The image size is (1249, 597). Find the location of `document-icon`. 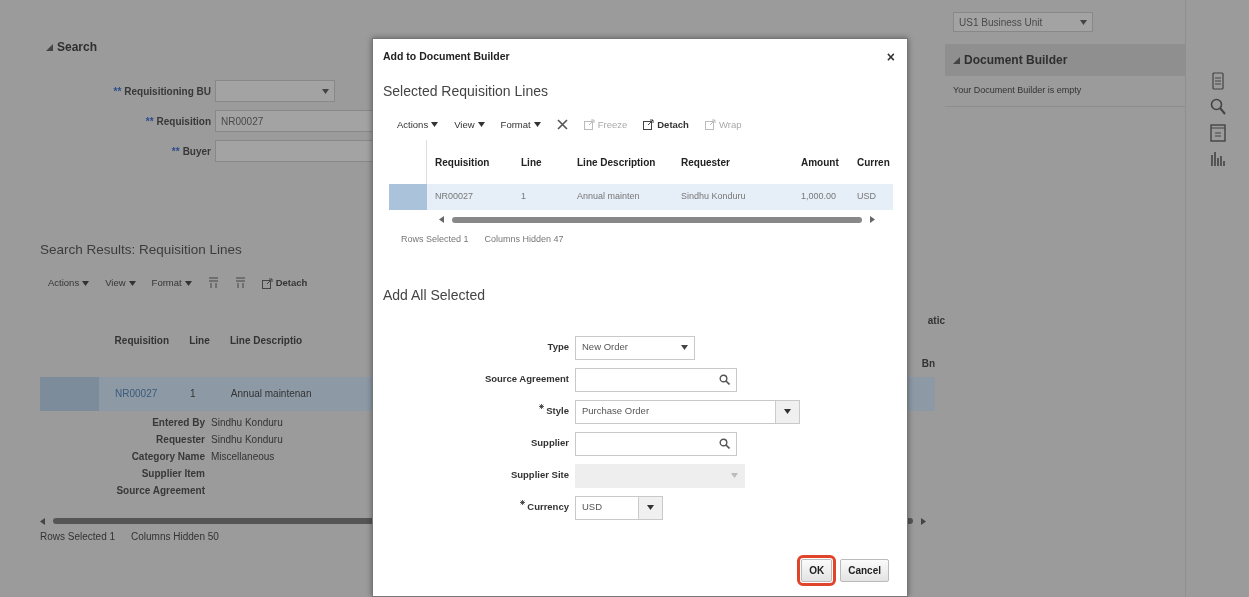

document-icon is located at coordinates (1217, 81).